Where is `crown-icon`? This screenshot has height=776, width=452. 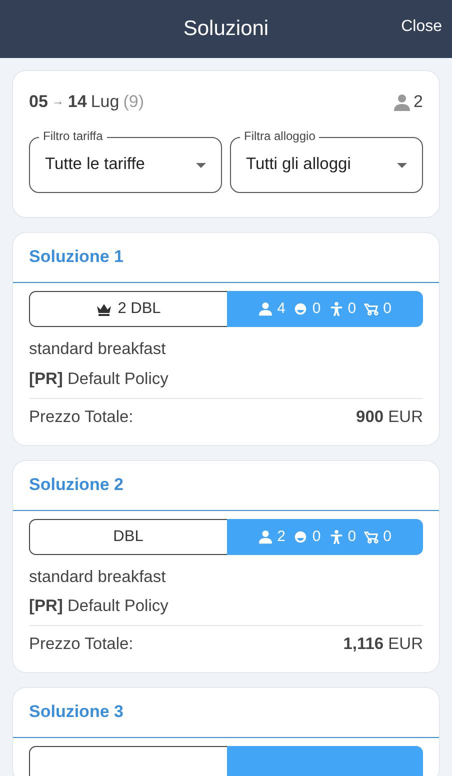 crown-icon is located at coordinates (104, 309).